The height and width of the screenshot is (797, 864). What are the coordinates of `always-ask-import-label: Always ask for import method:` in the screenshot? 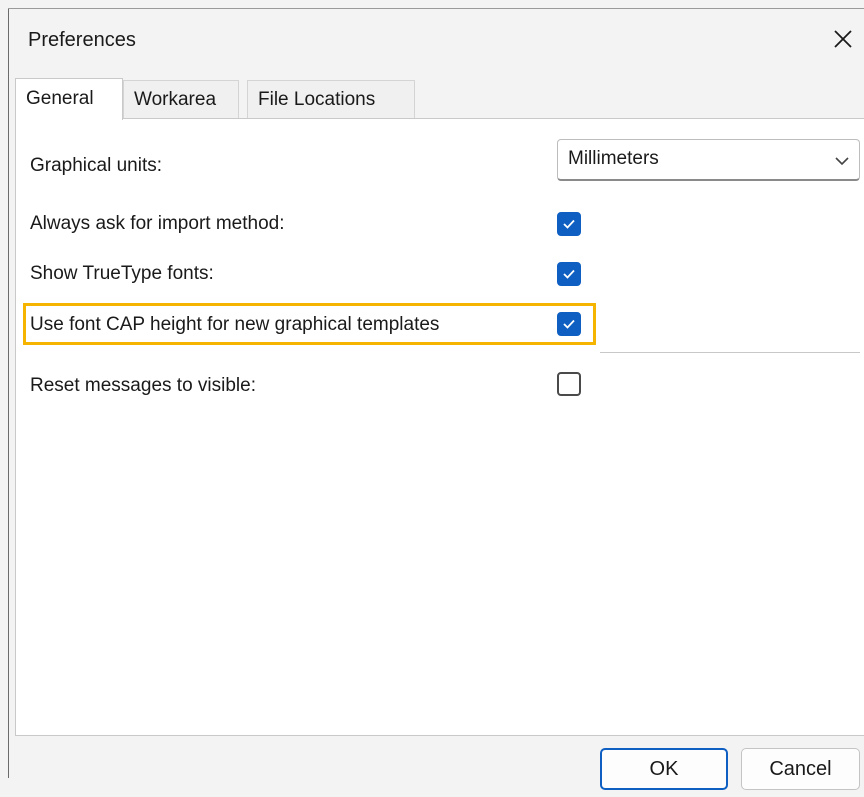 It's located at (157, 223).